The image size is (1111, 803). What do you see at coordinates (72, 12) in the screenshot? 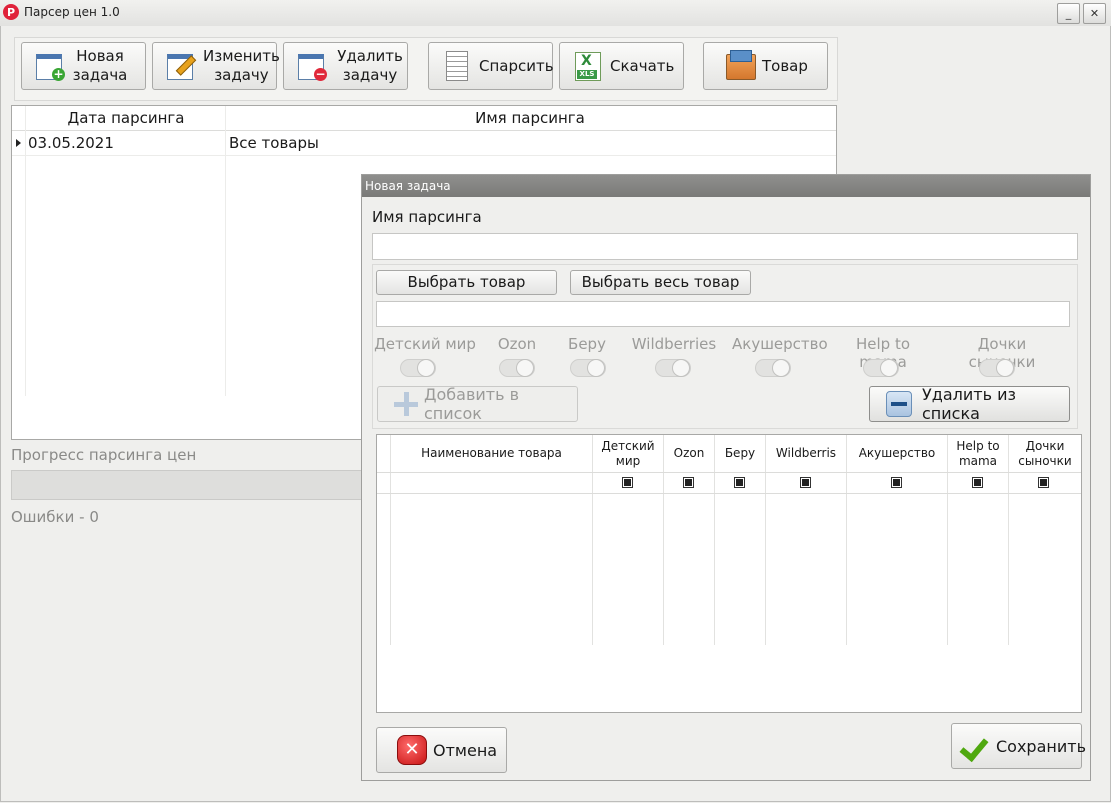
I see `window-title: Парсер цен 1.0` at bounding box center [72, 12].